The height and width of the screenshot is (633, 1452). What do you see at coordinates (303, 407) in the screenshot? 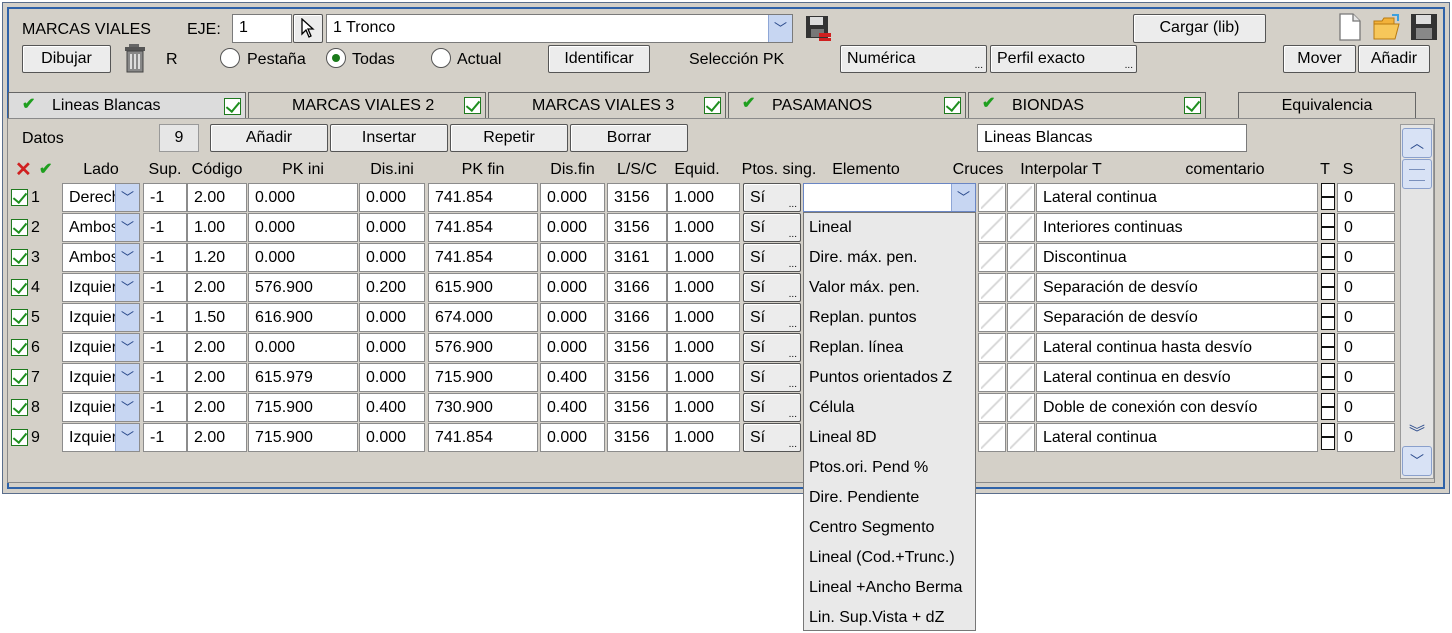
I see `cell-pkini: 715.900` at bounding box center [303, 407].